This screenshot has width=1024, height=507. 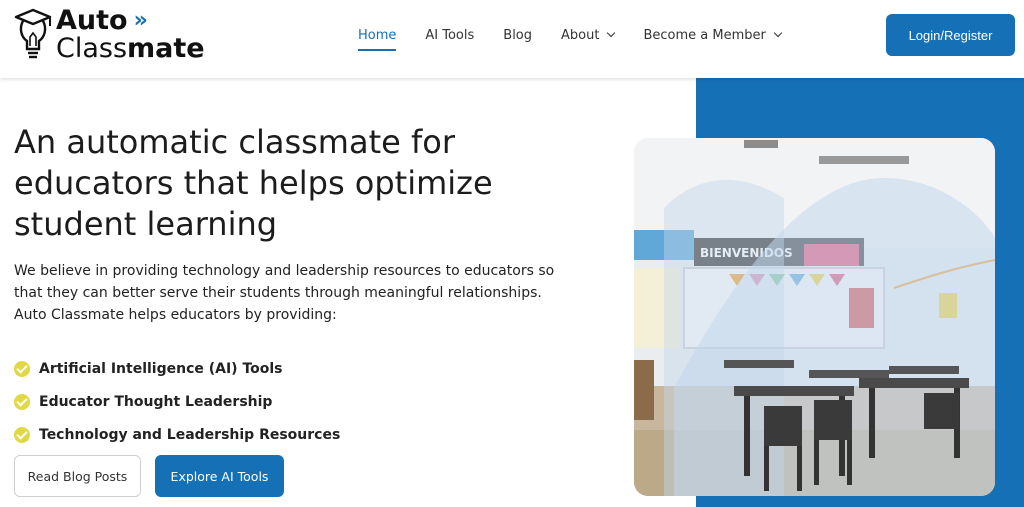 What do you see at coordinates (950, 35) in the screenshot?
I see `login-register-button: Login/Register` at bounding box center [950, 35].